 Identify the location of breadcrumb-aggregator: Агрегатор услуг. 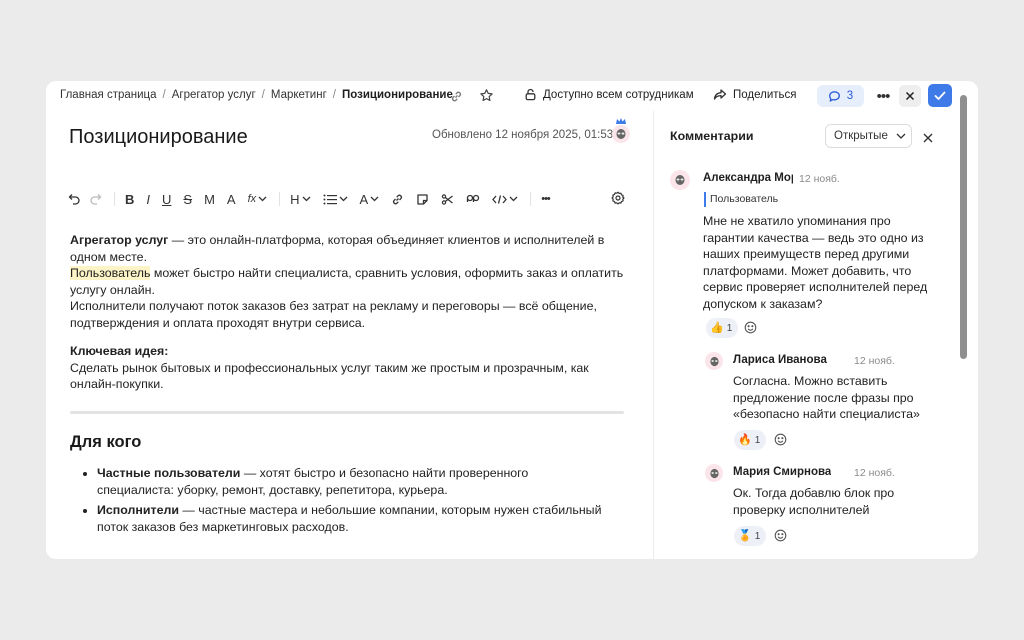
(214, 95).